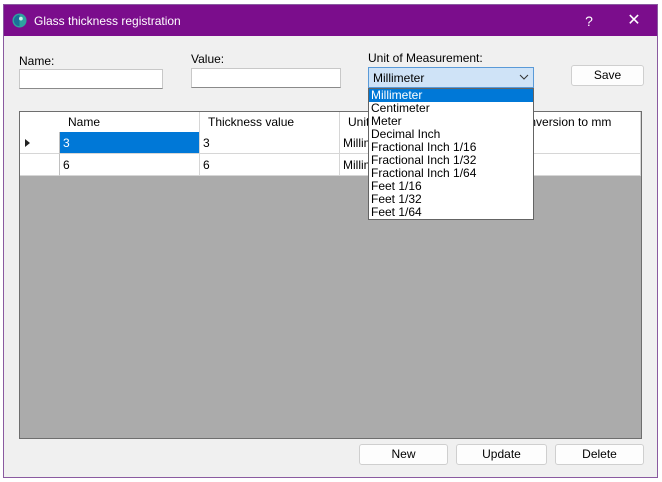 The width and height of the screenshot is (662, 482). I want to click on column-header-thickness: Thickness value, so click(270, 122).